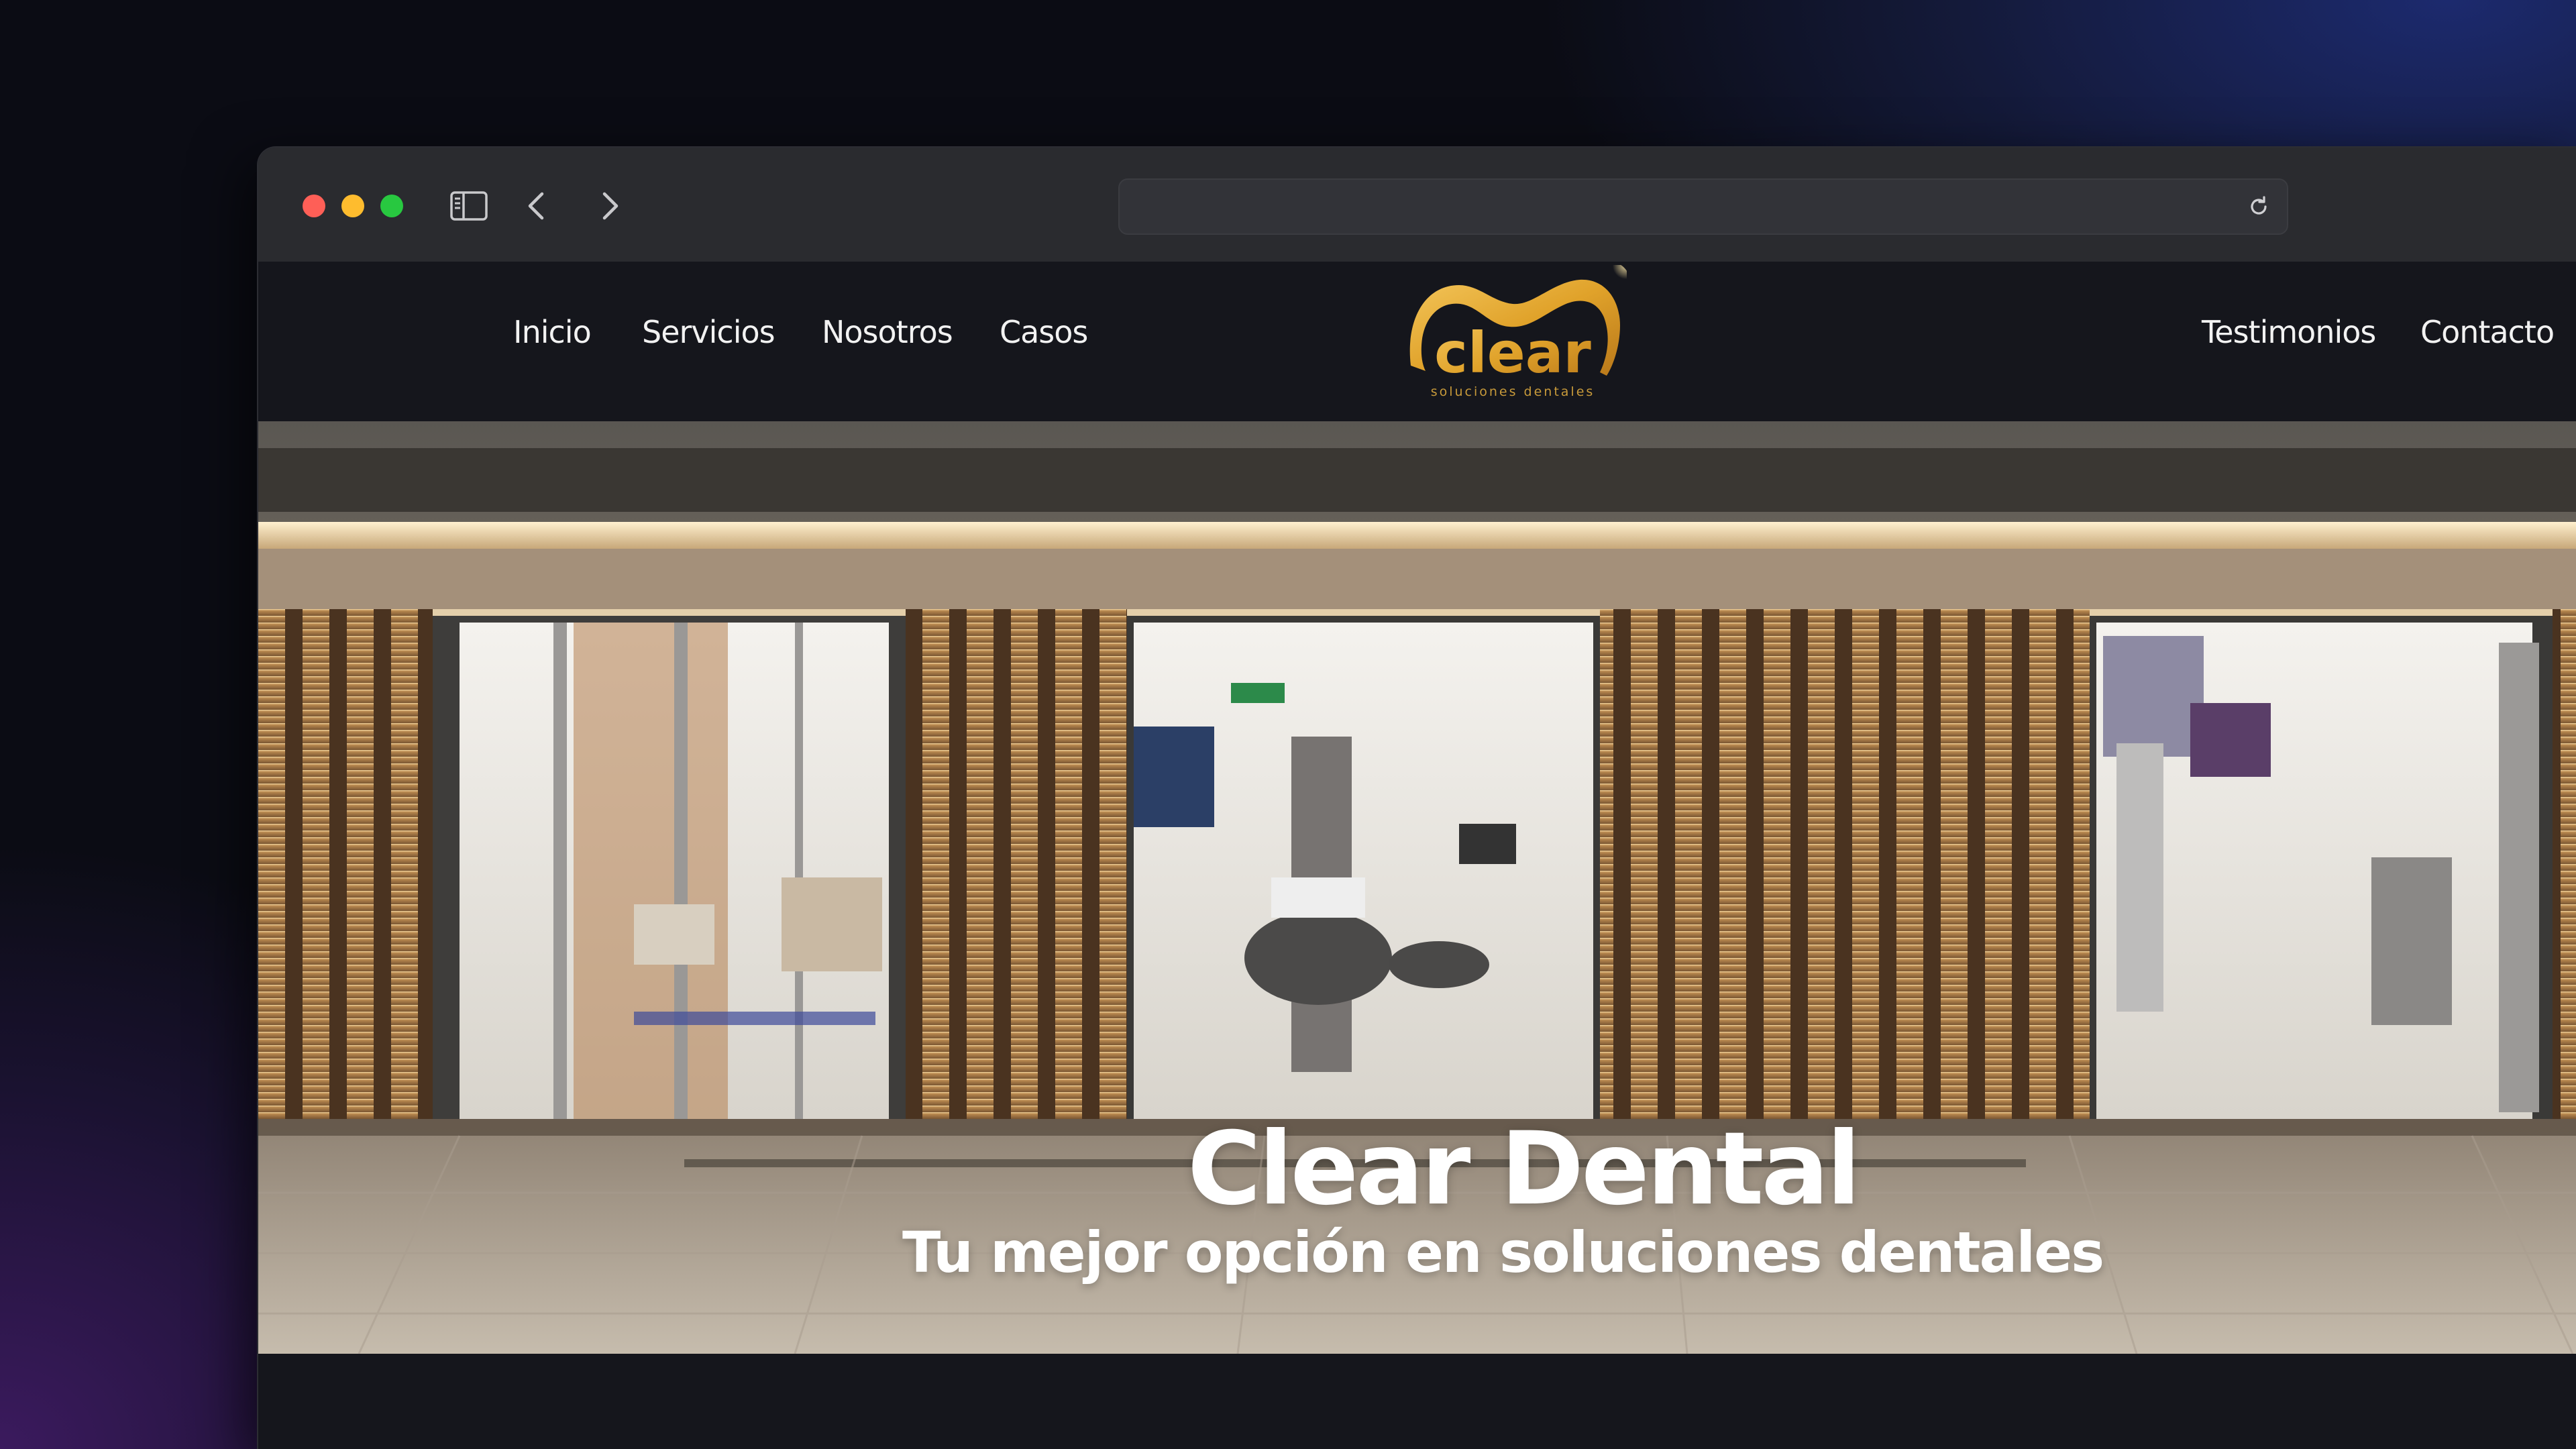 The width and height of the screenshot is (2576, 1449). Describe the element at coordinates (1524, 1169) in the screenshot. I see `hero-title: Clear Dental` at that location.